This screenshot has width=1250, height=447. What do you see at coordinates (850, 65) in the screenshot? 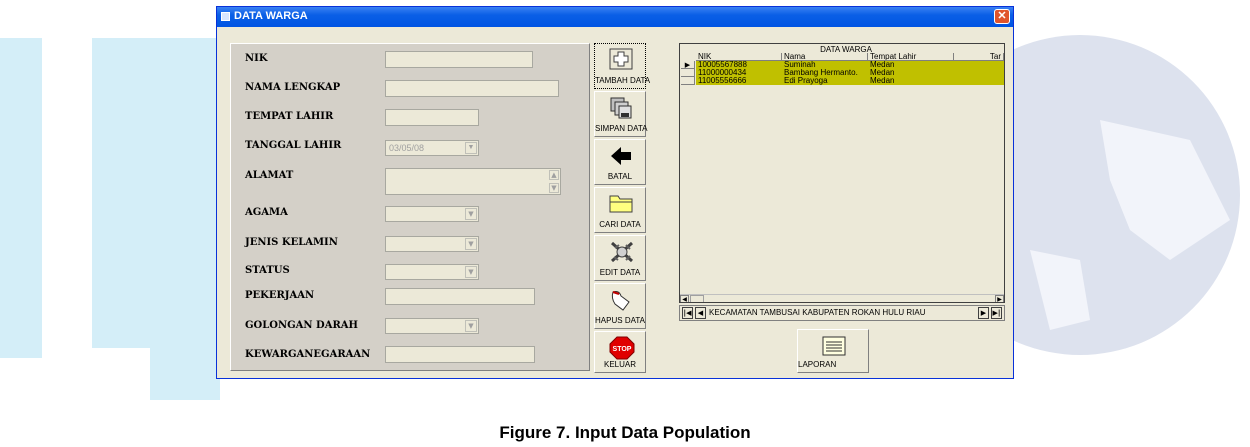
I see `table-row: 10005567888 Suminah Medan` at bounding box center [850, 65].